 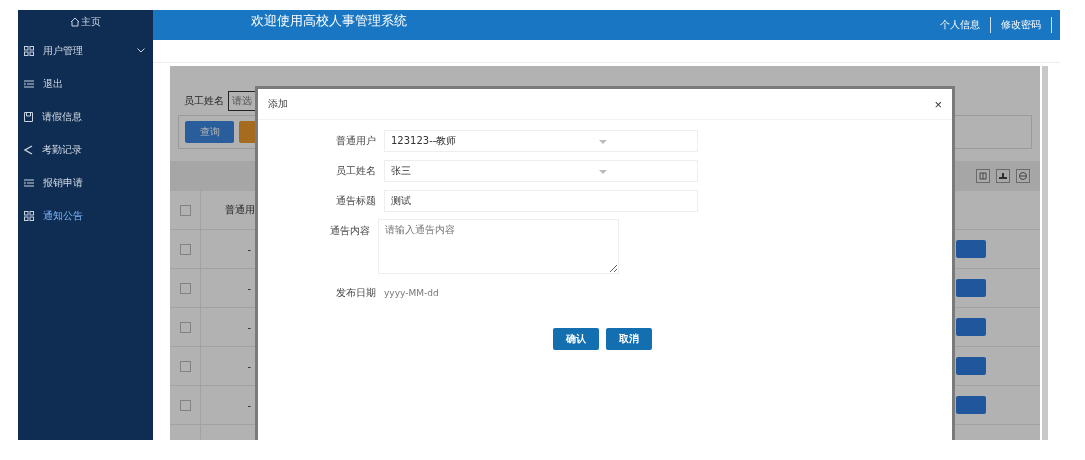 I want to click on header-link: 个人信息, so click(x=960, y=25).